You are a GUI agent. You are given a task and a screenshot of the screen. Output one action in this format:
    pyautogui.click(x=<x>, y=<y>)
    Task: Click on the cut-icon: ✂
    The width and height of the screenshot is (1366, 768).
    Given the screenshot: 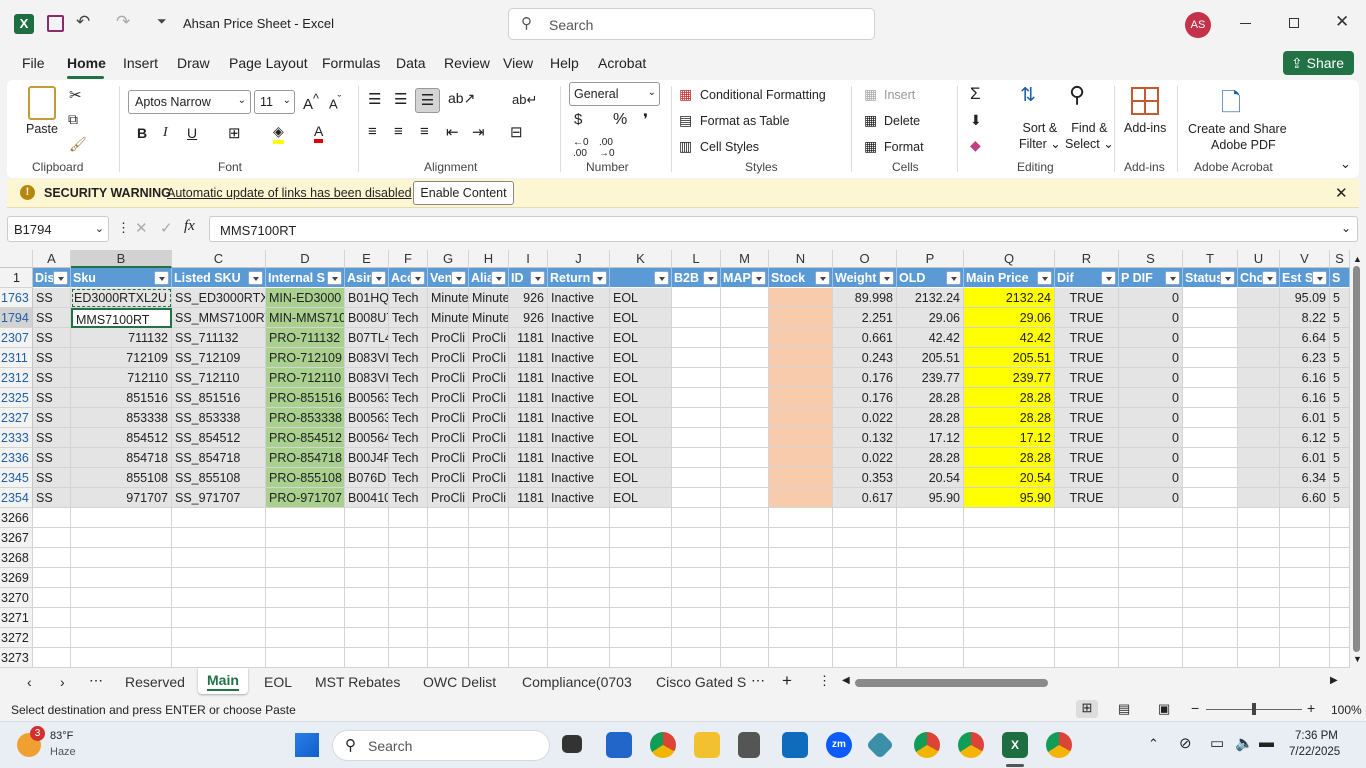 What is the action you would take?
    pyautogui.click(x=75, y=95)
    